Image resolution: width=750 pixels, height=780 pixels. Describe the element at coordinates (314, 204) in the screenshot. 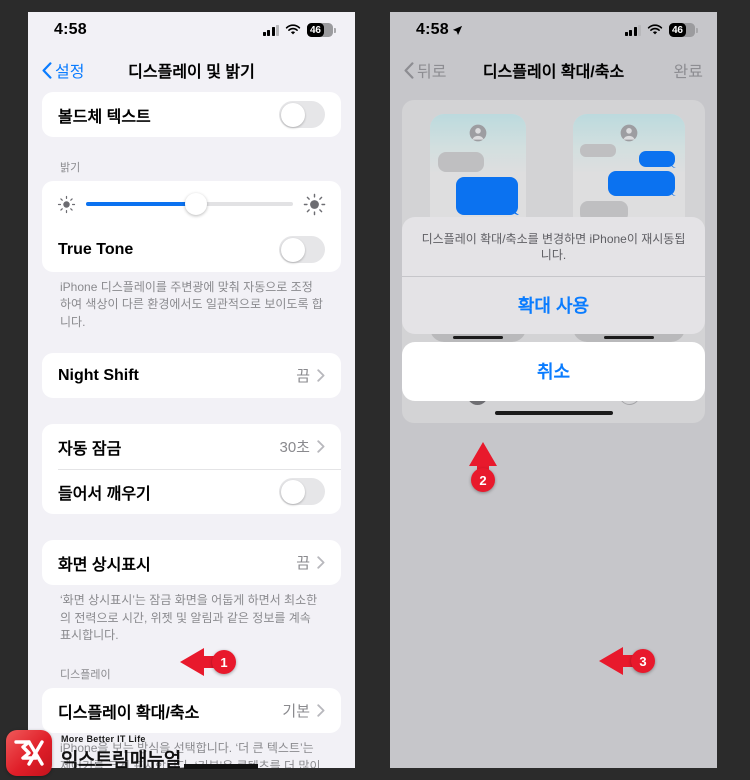

I see `brightness-high-icon` at that location.